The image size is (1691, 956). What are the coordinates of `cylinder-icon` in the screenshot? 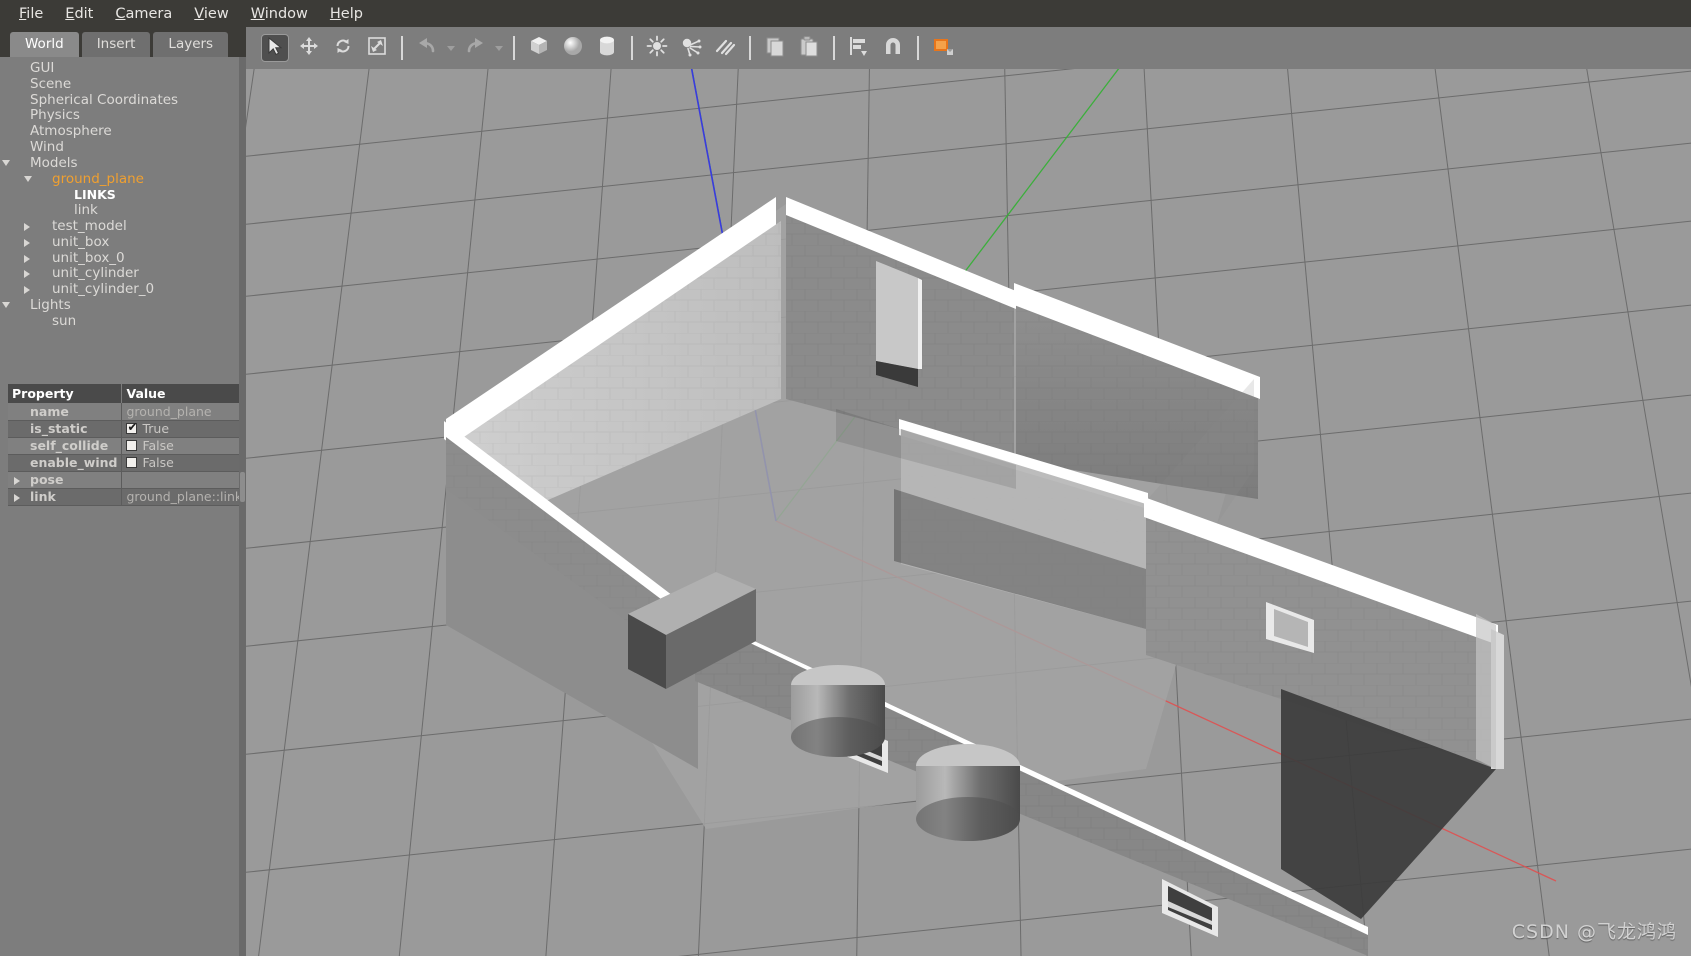 It's located at (607, 48).